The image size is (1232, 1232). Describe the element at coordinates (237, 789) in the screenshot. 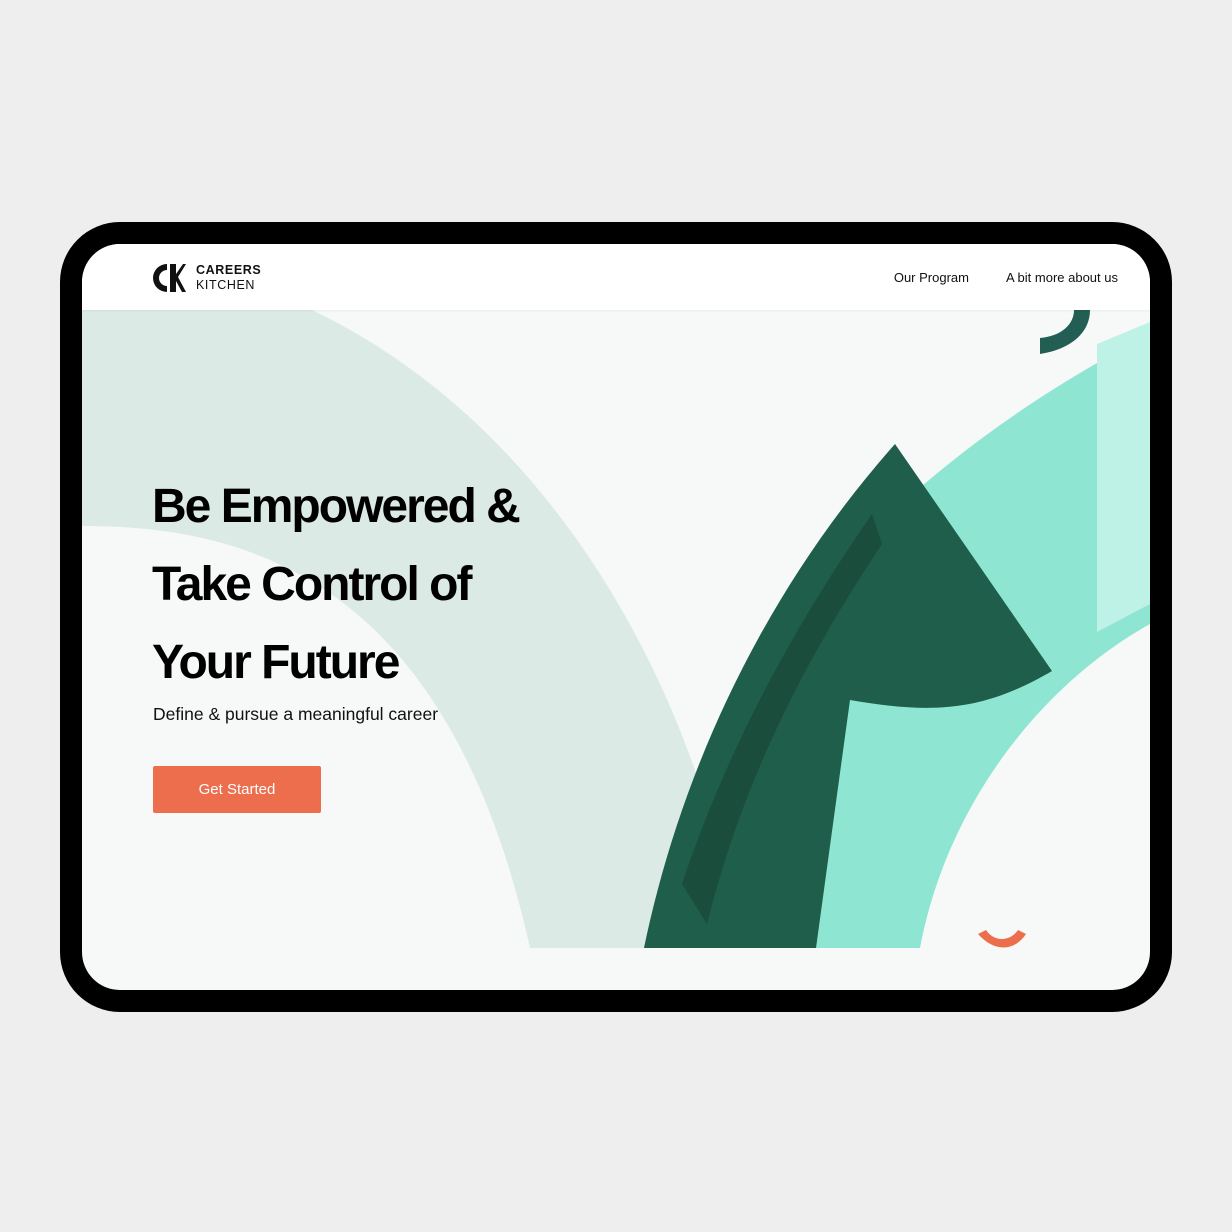

I see `get-started-button: Get Started` at that location.